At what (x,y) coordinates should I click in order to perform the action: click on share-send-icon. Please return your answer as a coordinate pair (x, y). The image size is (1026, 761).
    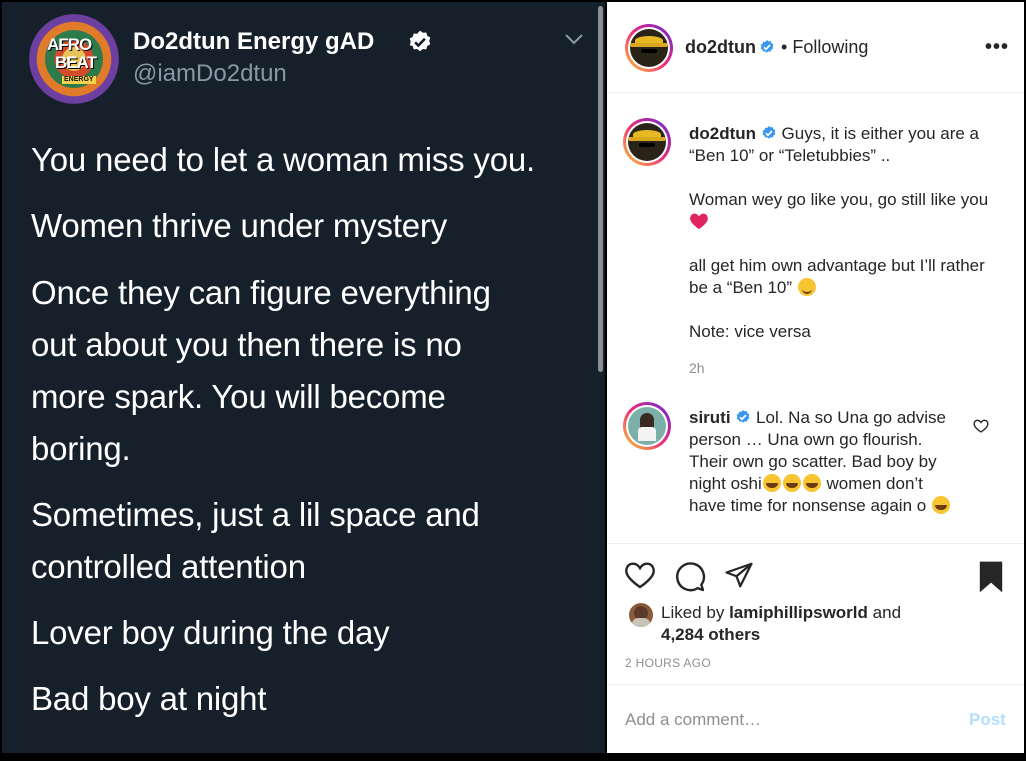
    Looking at the image, I should click on (739, 575).